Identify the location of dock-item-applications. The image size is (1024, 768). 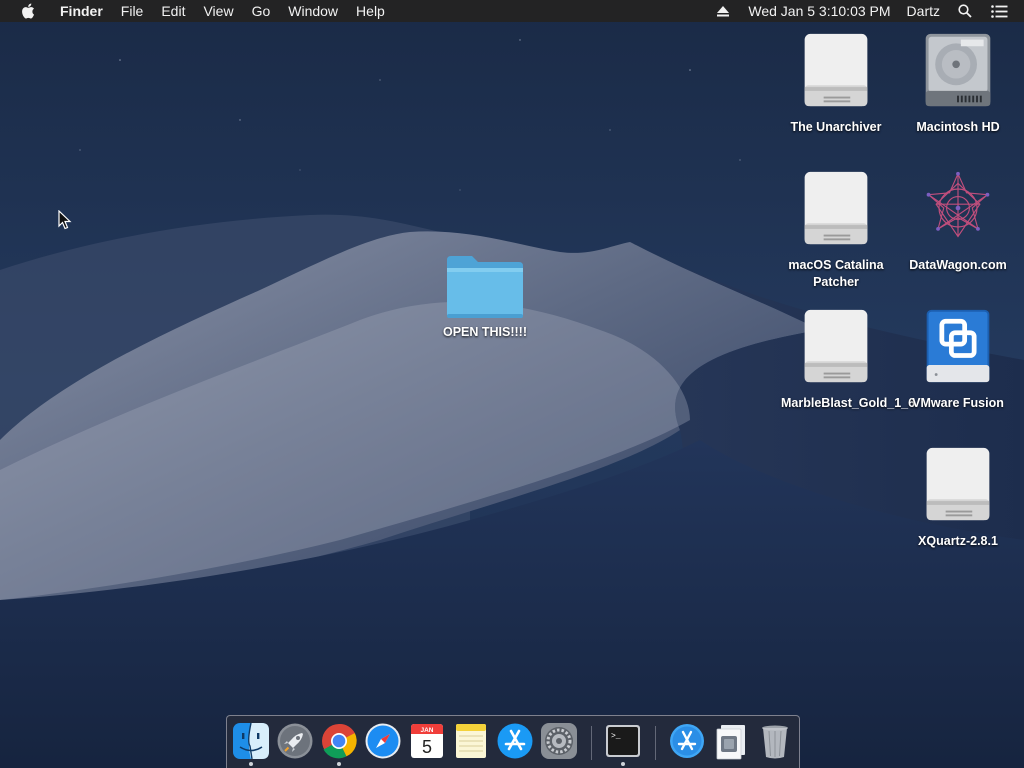
(687, 741).